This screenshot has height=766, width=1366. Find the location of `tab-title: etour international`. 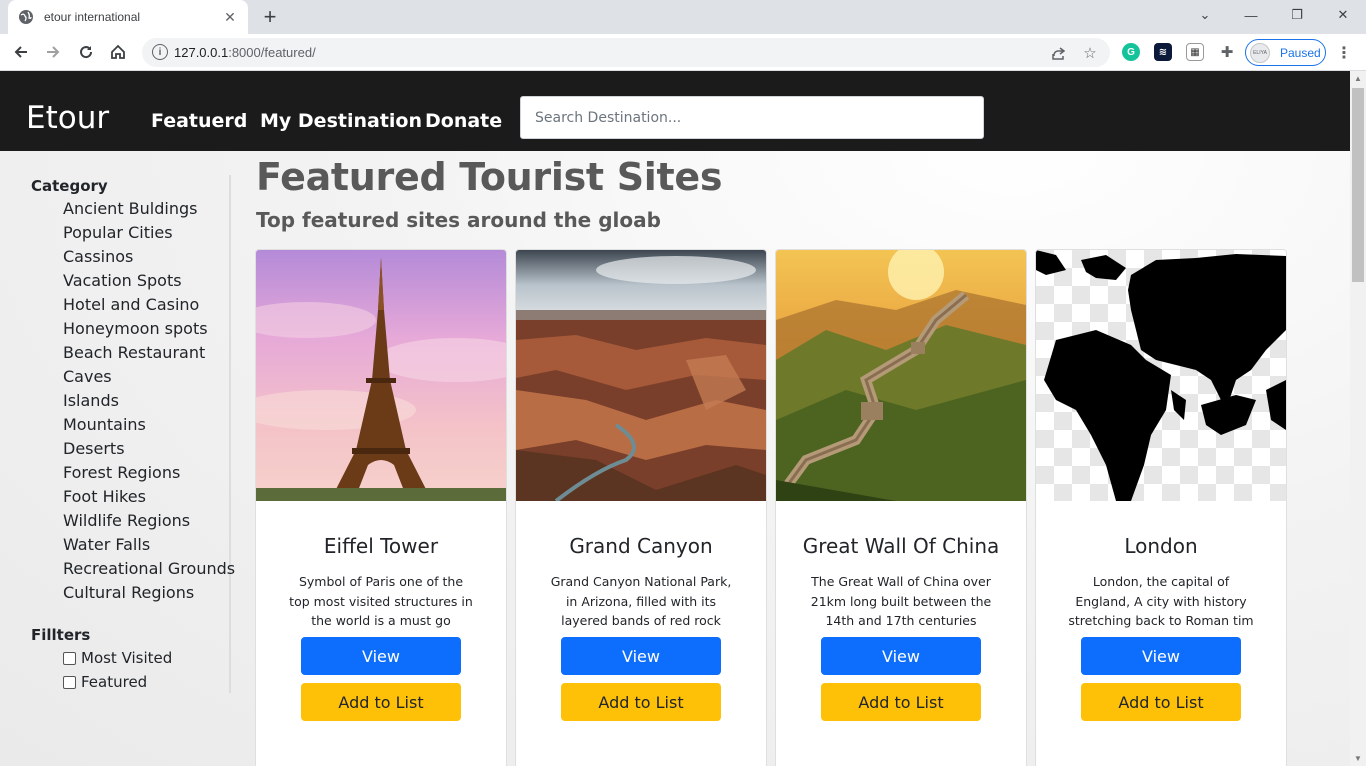

tab-title: etour international is located at coordinates (92, 17).